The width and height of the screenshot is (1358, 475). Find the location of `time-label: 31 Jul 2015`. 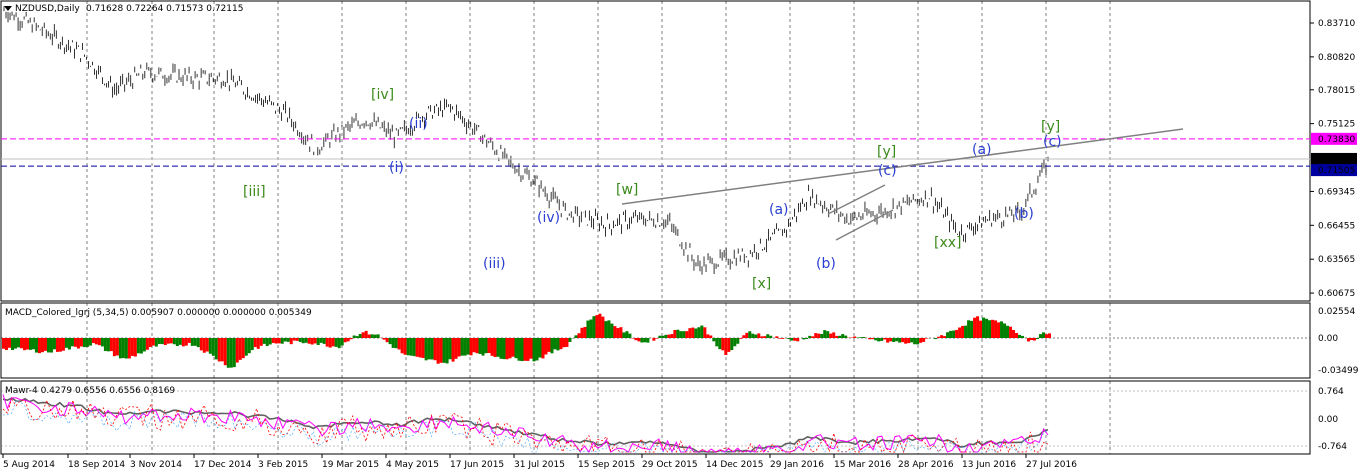

time-label: 31 Jul 2015 is located at coordinates (539, 465).